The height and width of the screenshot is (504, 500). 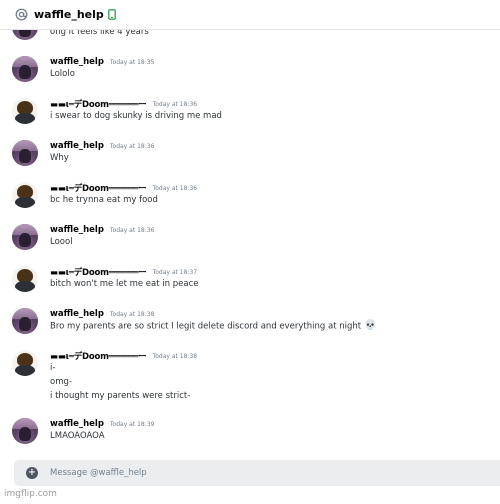 What do you see at coordinates (175, 272) in the screenshot?
I see `timestamp: Today at 18:37` at bounding box center [175, 272].